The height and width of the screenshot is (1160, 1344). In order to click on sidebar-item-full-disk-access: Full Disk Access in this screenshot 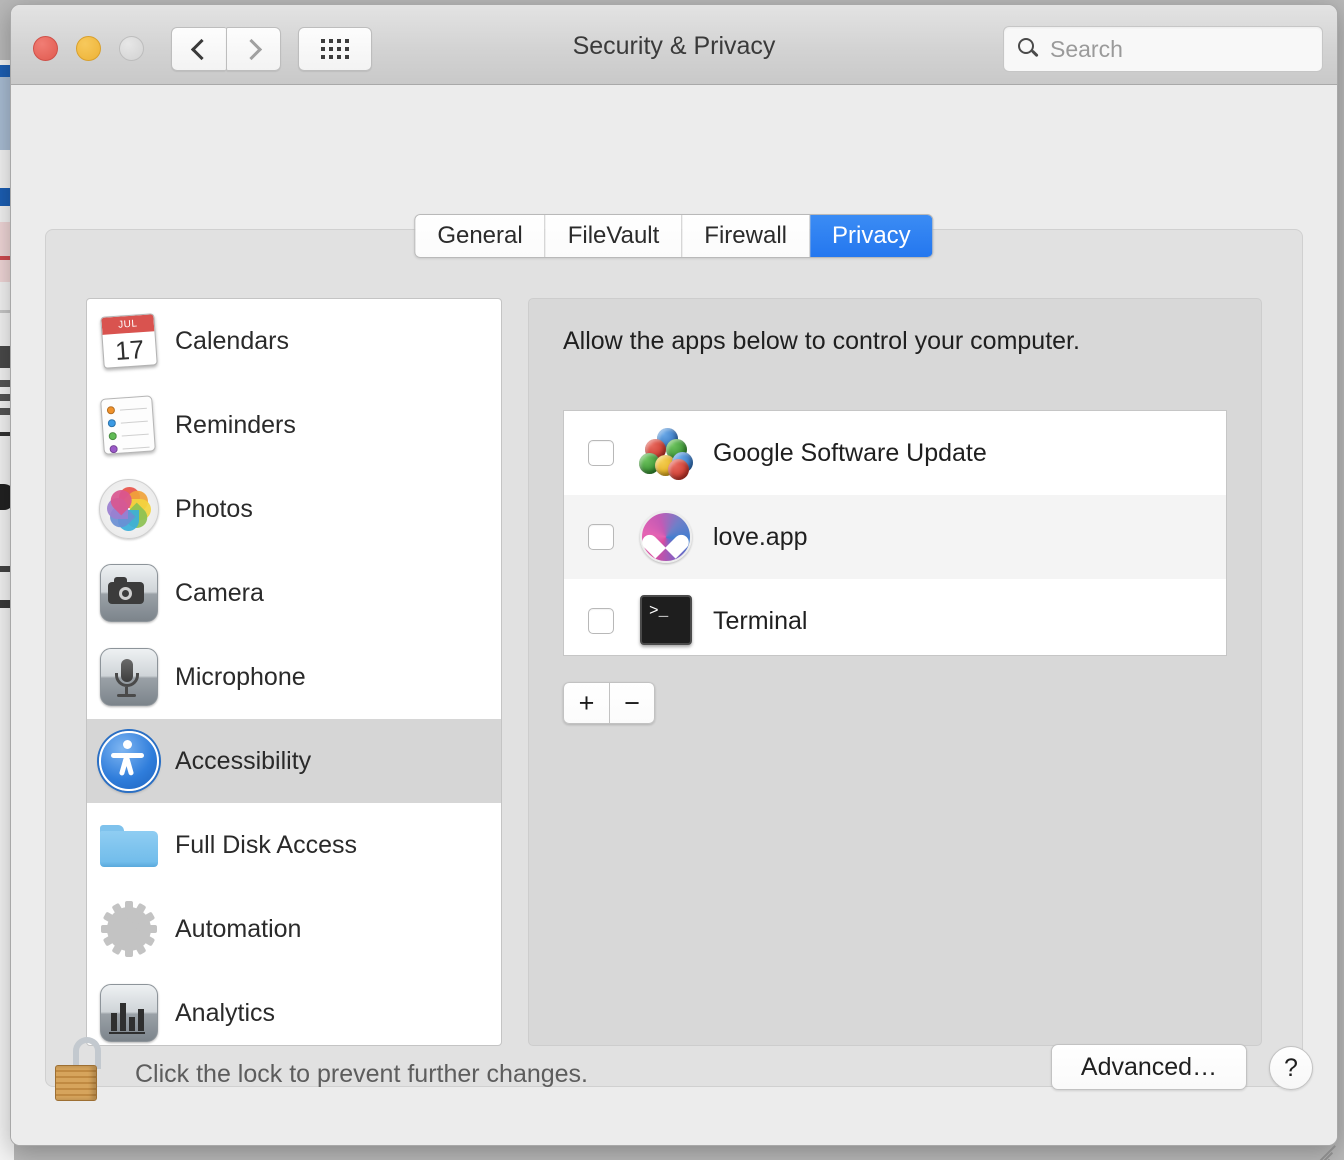, I will do `click(294, 845)`.